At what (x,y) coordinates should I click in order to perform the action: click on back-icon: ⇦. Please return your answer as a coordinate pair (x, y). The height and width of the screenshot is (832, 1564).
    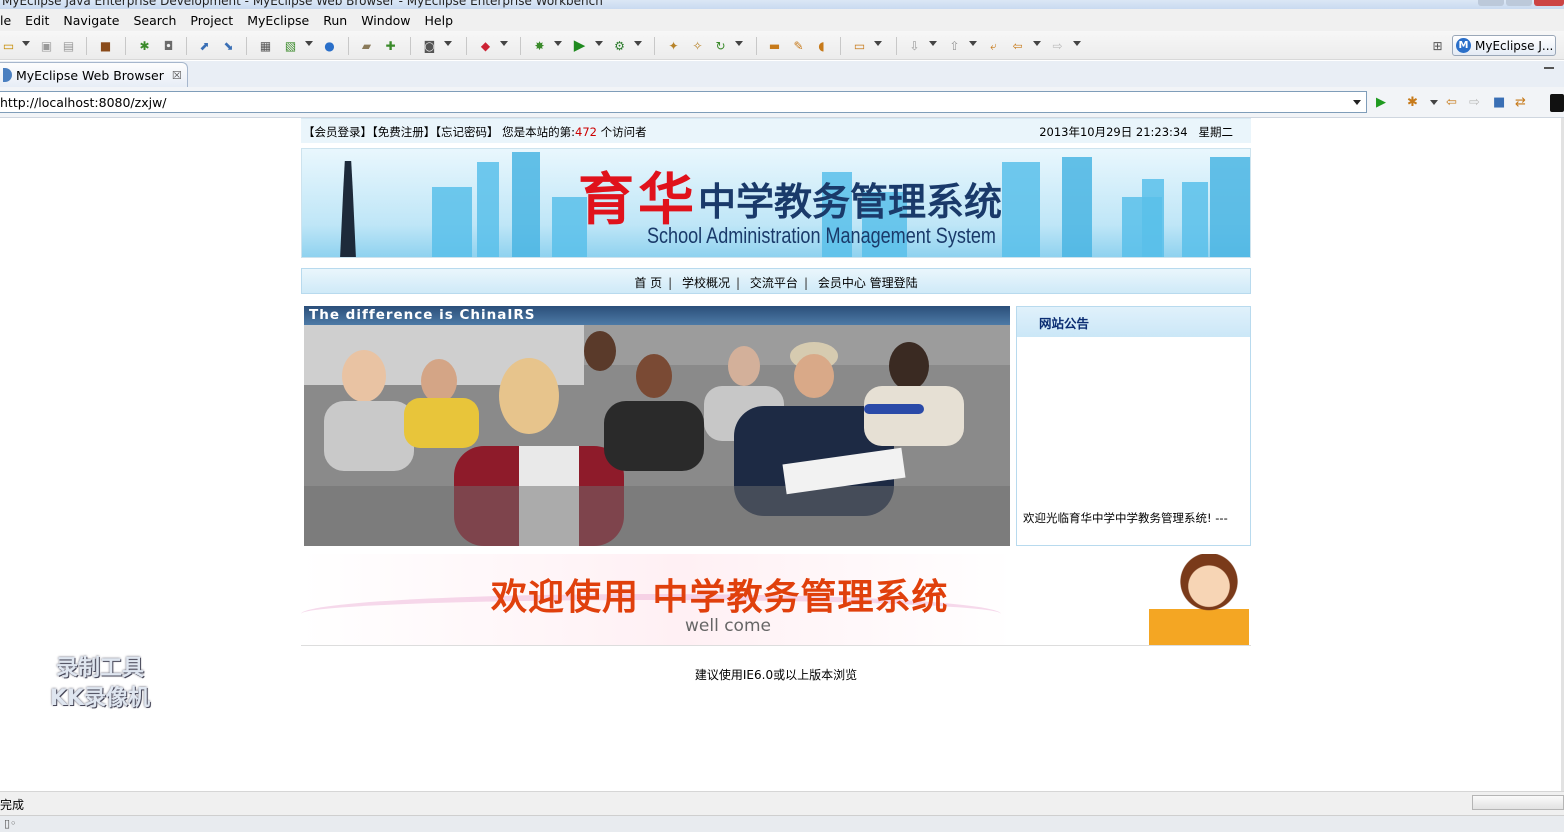
    Looking at the image, I should click on (1017, 45).